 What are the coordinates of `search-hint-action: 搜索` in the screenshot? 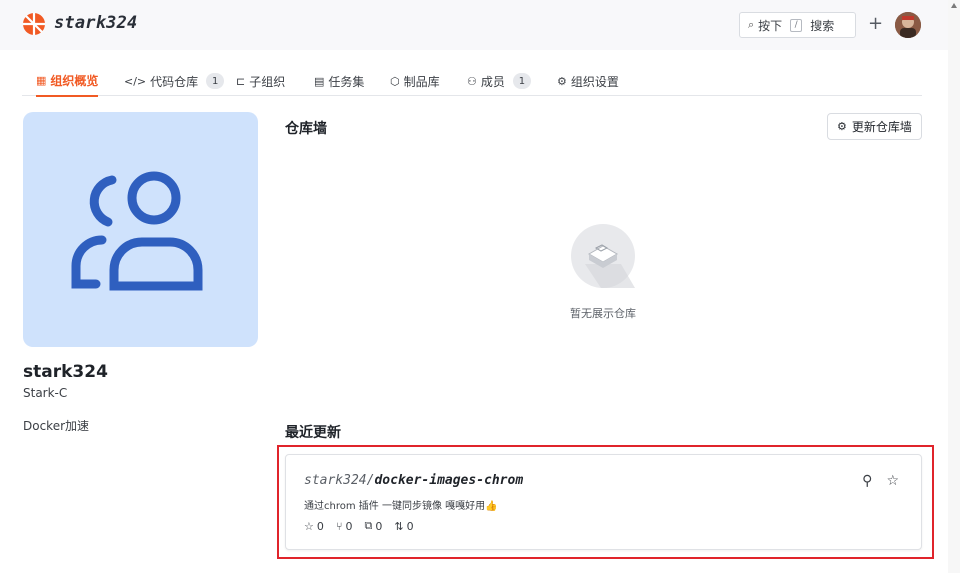 It's located at (822, 25).